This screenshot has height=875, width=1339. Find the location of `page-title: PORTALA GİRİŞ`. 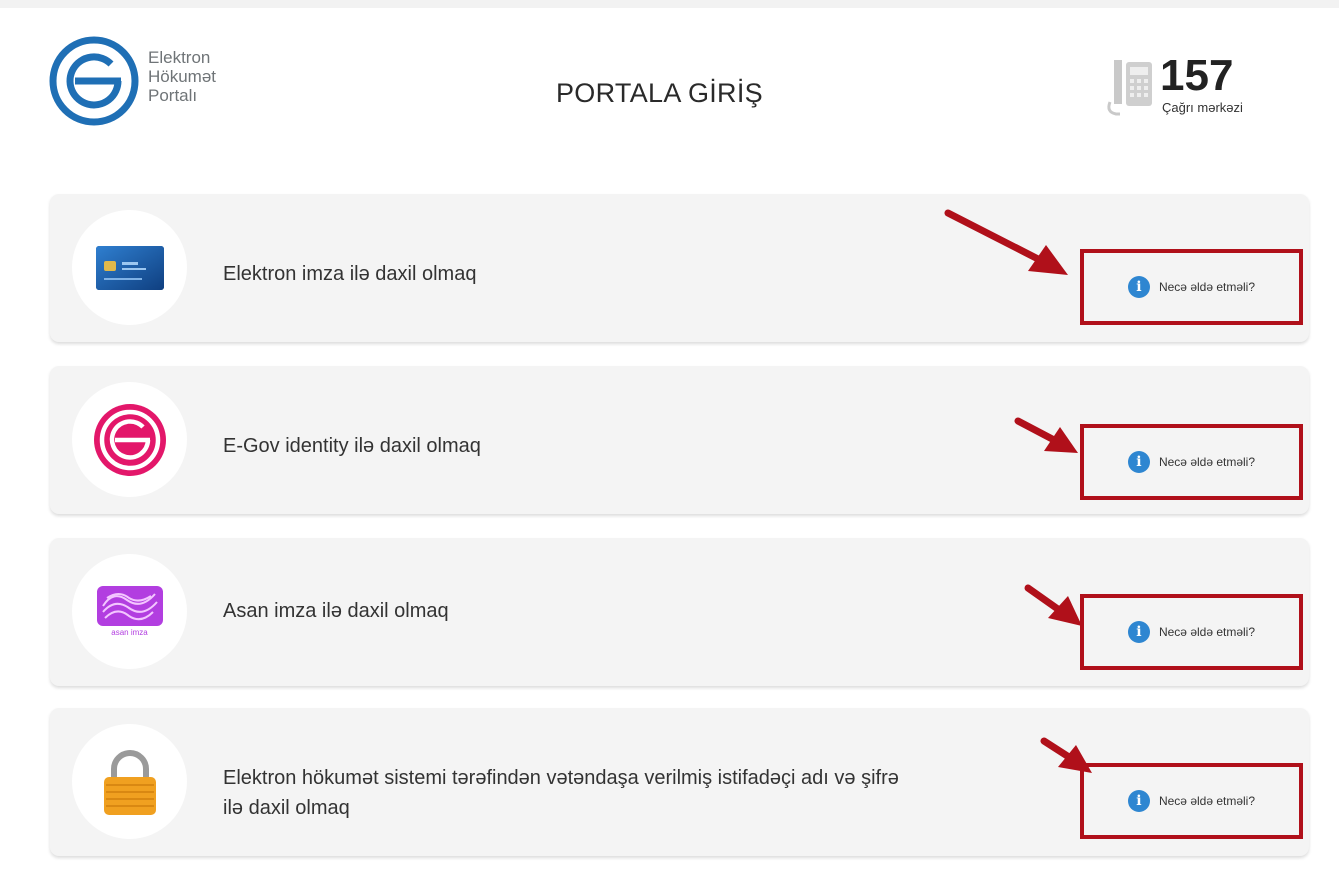

page-title: PORTALA GİRİŞ is located at coordinates (659, 93).